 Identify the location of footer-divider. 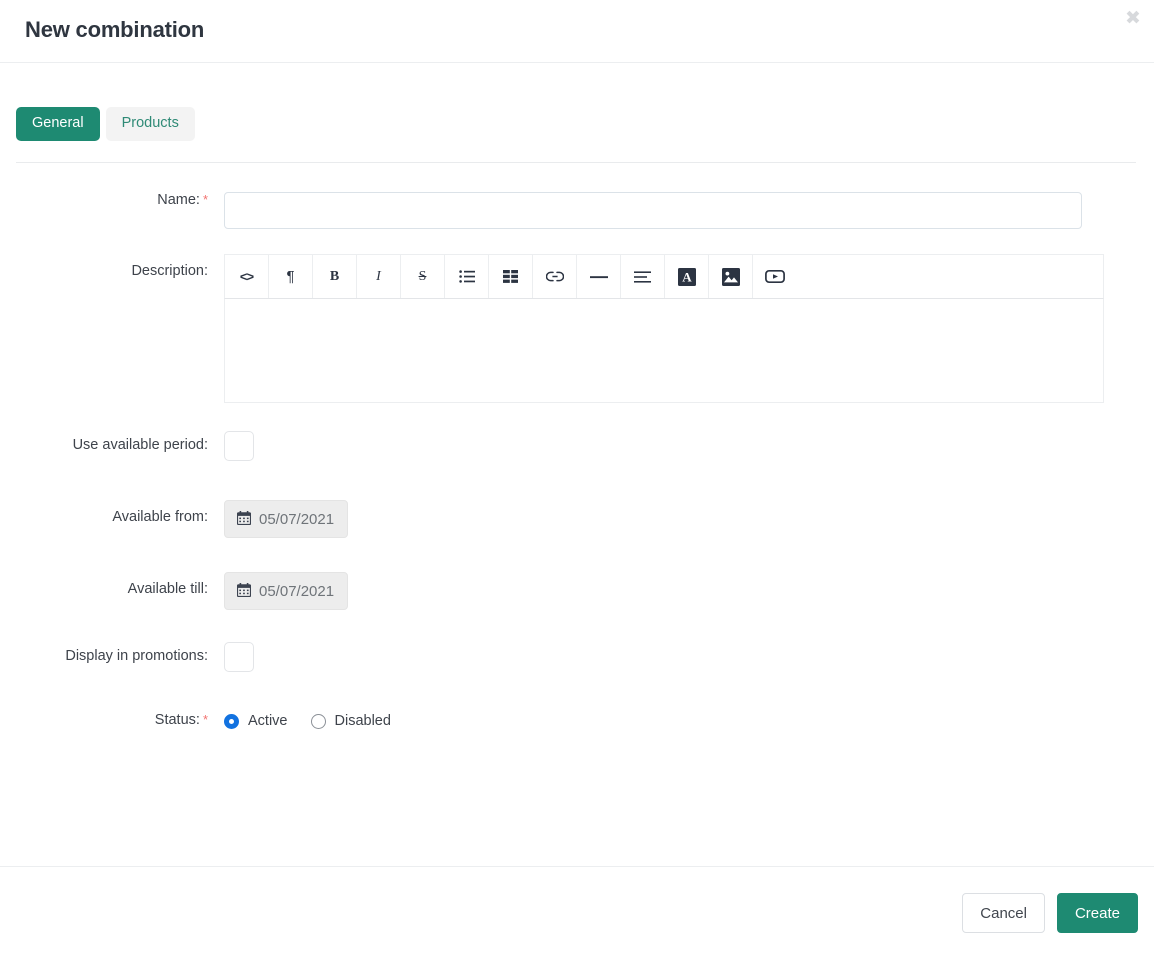
(577, 866).